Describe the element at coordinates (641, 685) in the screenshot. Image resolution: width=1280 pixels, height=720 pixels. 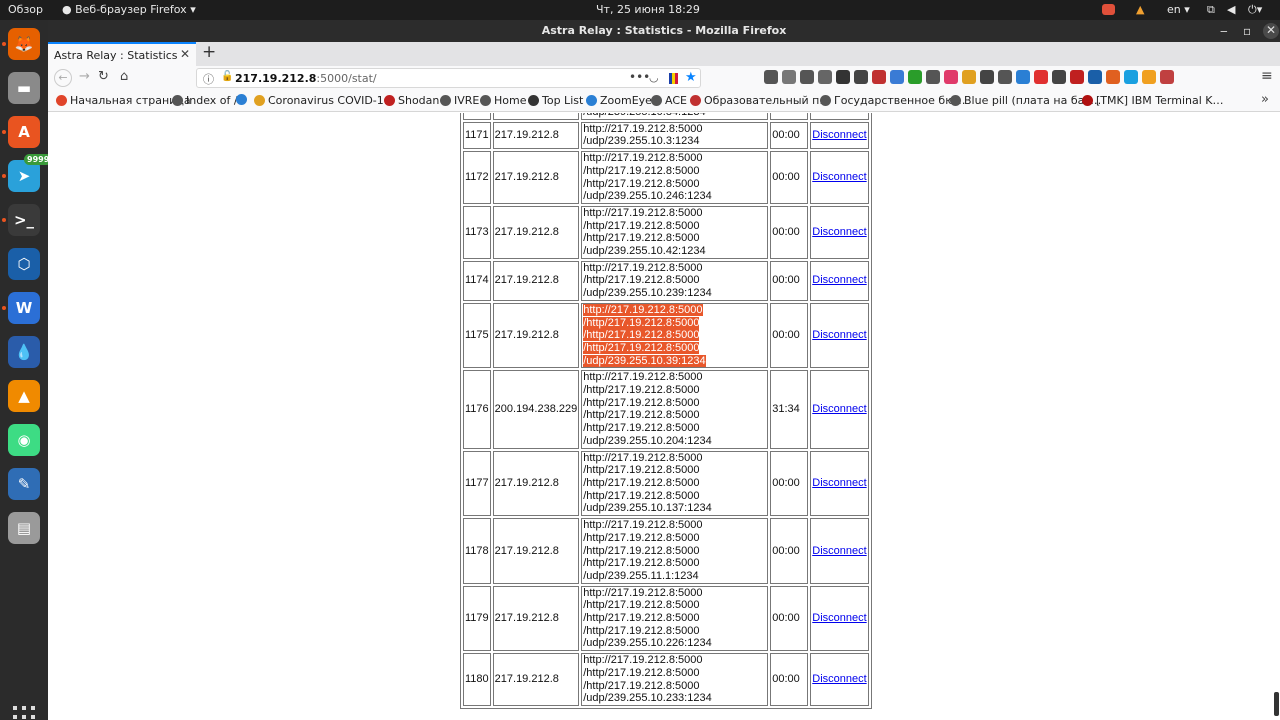
I see `stream-url-text: /http/217.19.212.8:5000` at that location.